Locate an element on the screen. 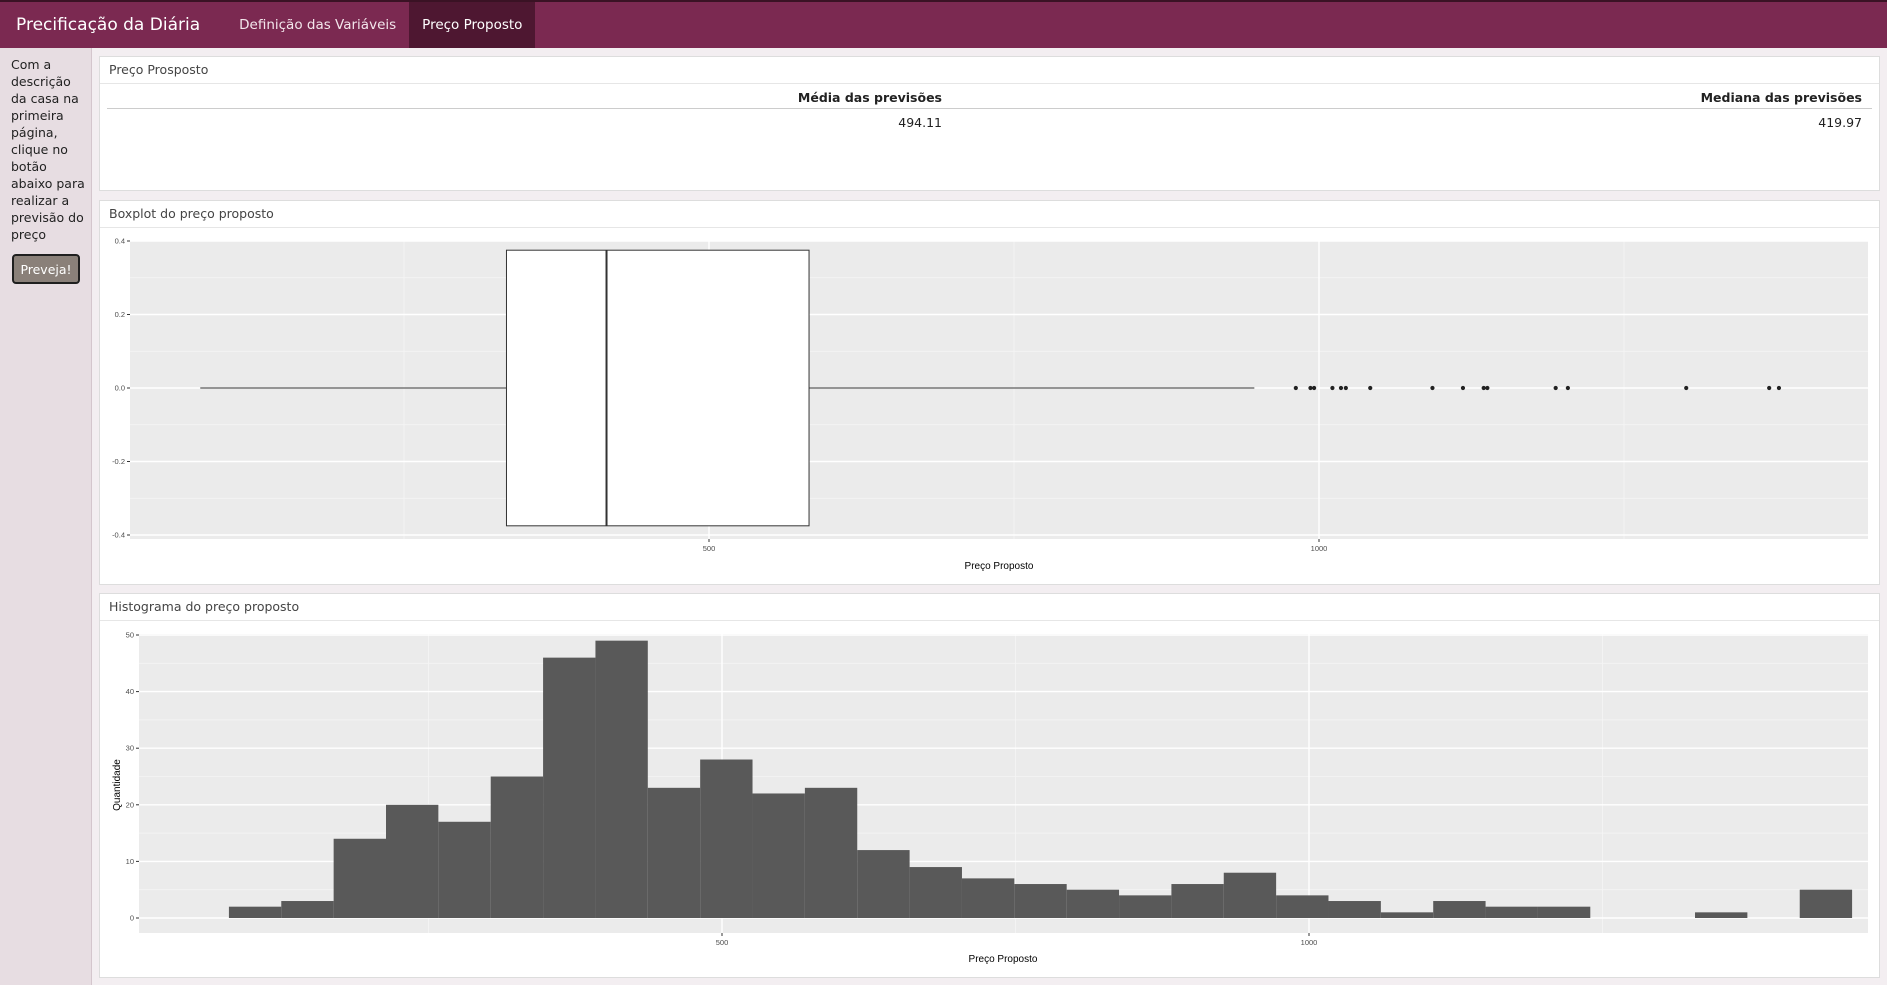 The image size is (1887, 985). histogram-x-tick-label: 1000 is located at coordinates (1309, 942).